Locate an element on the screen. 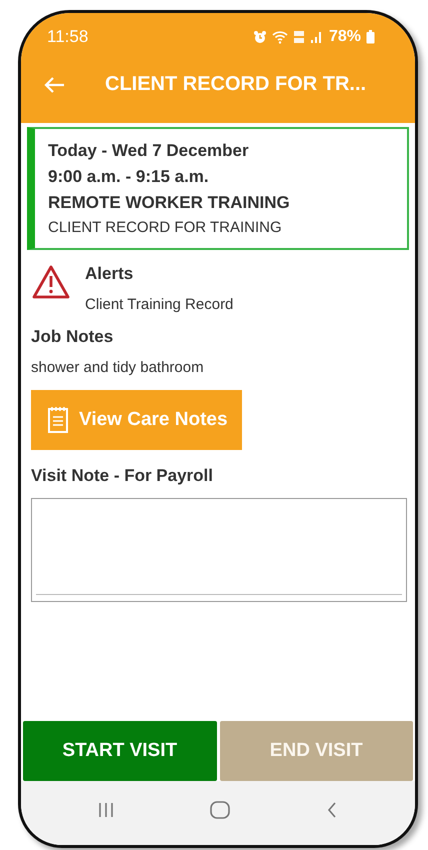  back-arrow-icon is located at coordinates (54, 85).